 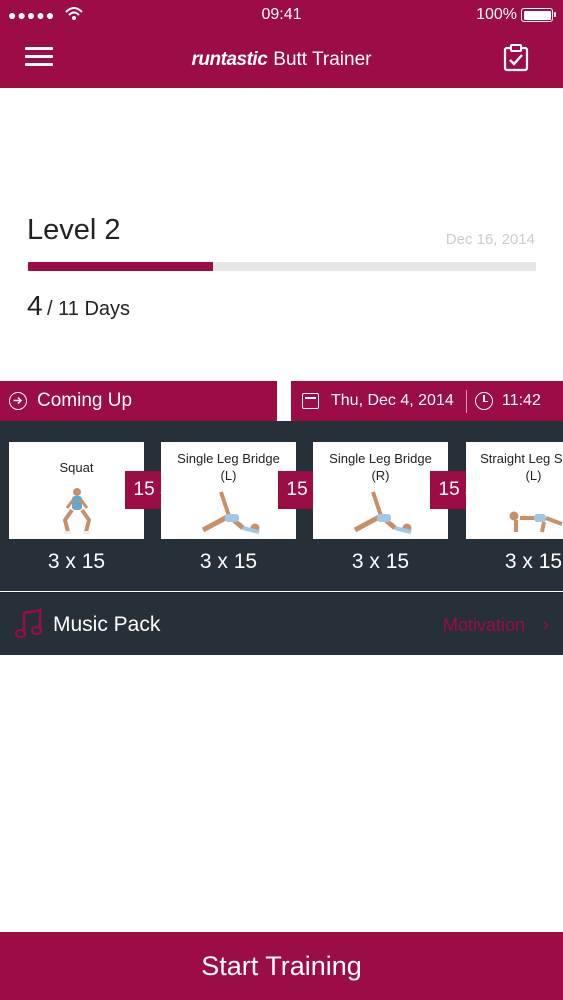 I want to click on chevron-right-icon: ›, so click(x=545, y=625).